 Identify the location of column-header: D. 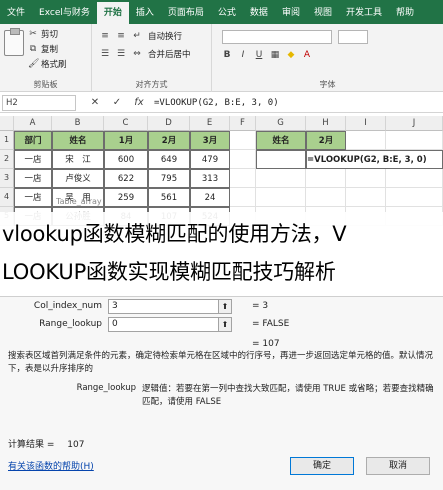
(169, 123).